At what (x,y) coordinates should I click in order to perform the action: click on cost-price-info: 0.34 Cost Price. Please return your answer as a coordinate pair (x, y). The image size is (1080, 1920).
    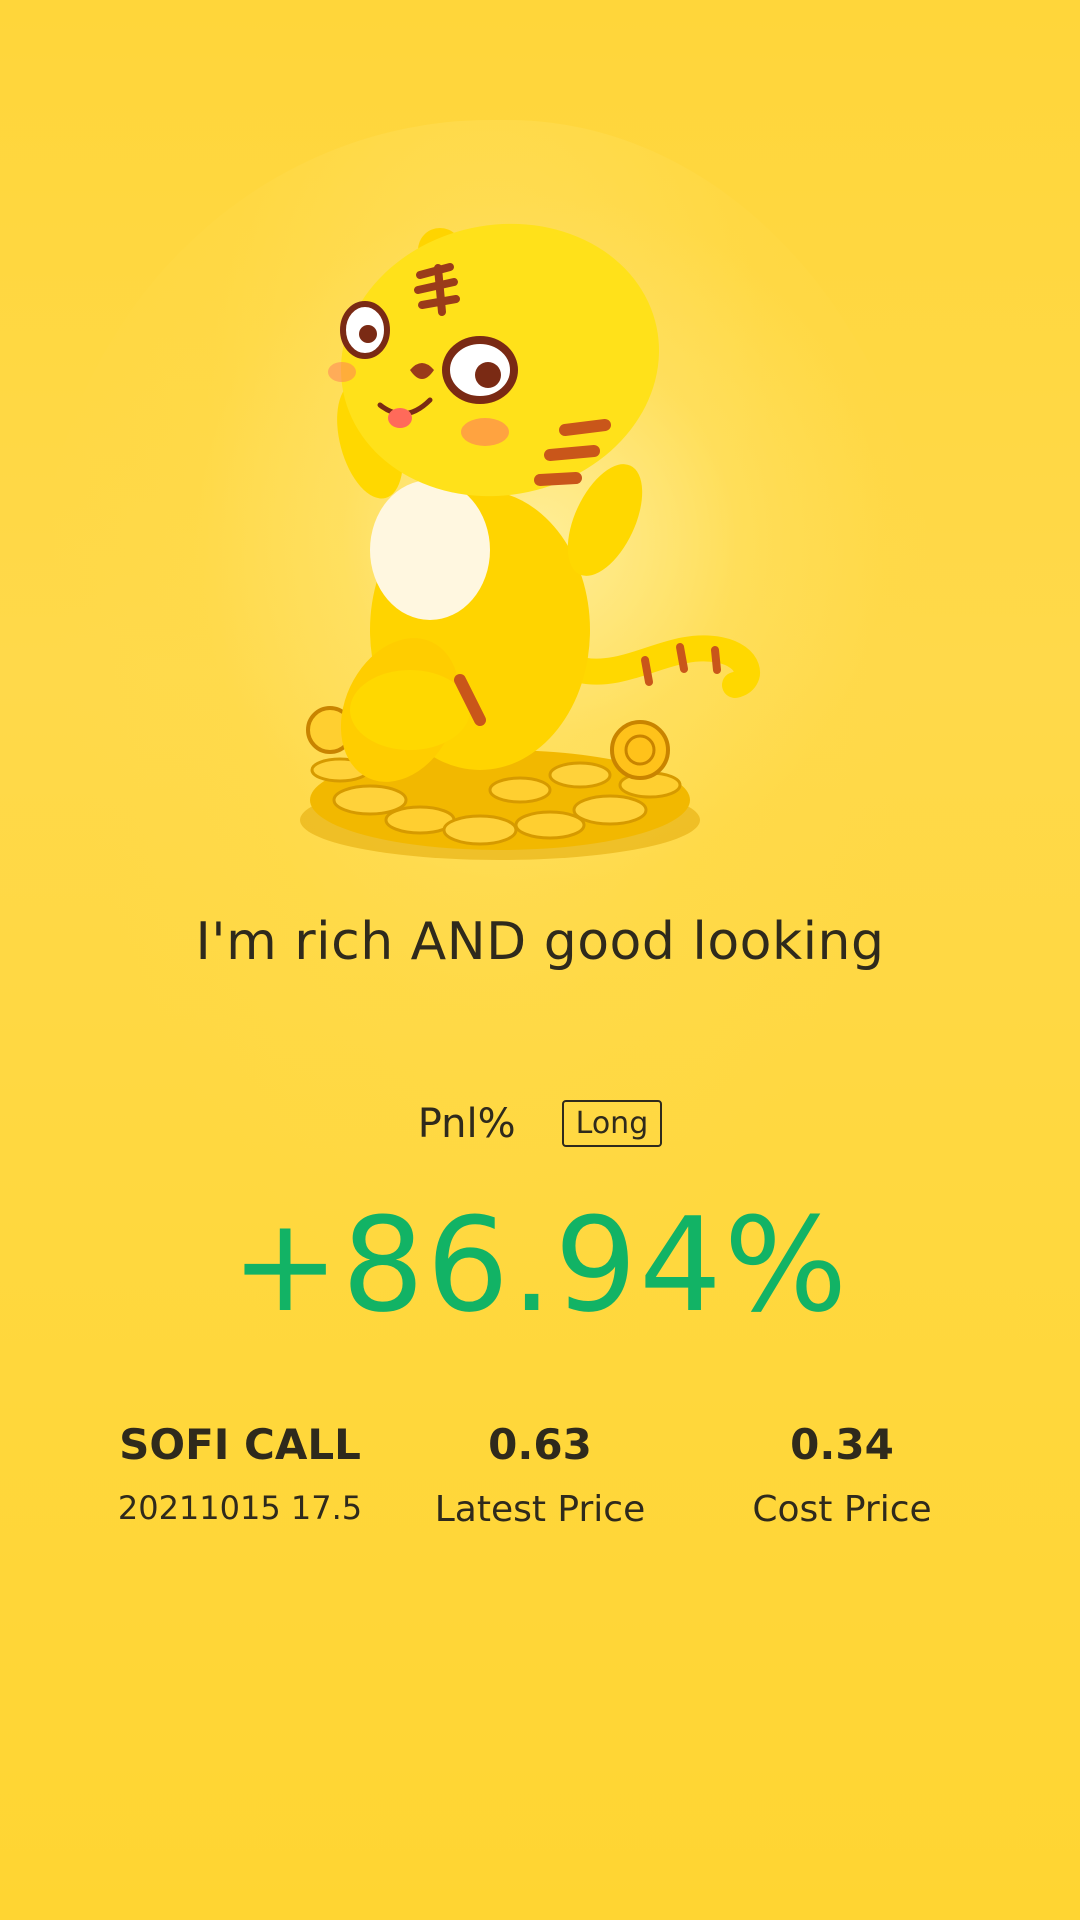
    Looking at the image, I should click on (842, 1472).